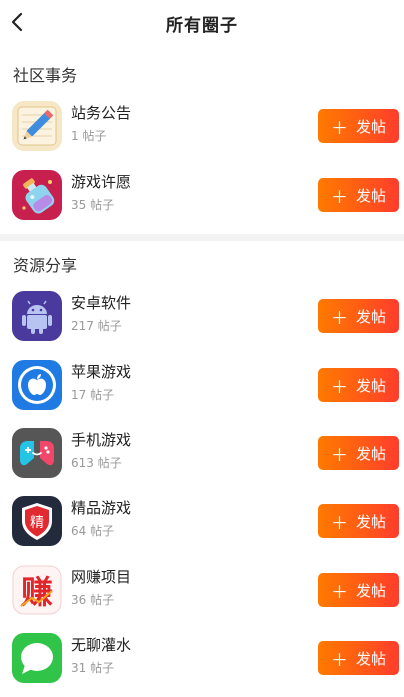 Image resolution: width=404 pixels, height=697 pixels. Describe the element at coordinates (93, 205) in the screenshot. I see `post-count: 35 帖子` at that location.